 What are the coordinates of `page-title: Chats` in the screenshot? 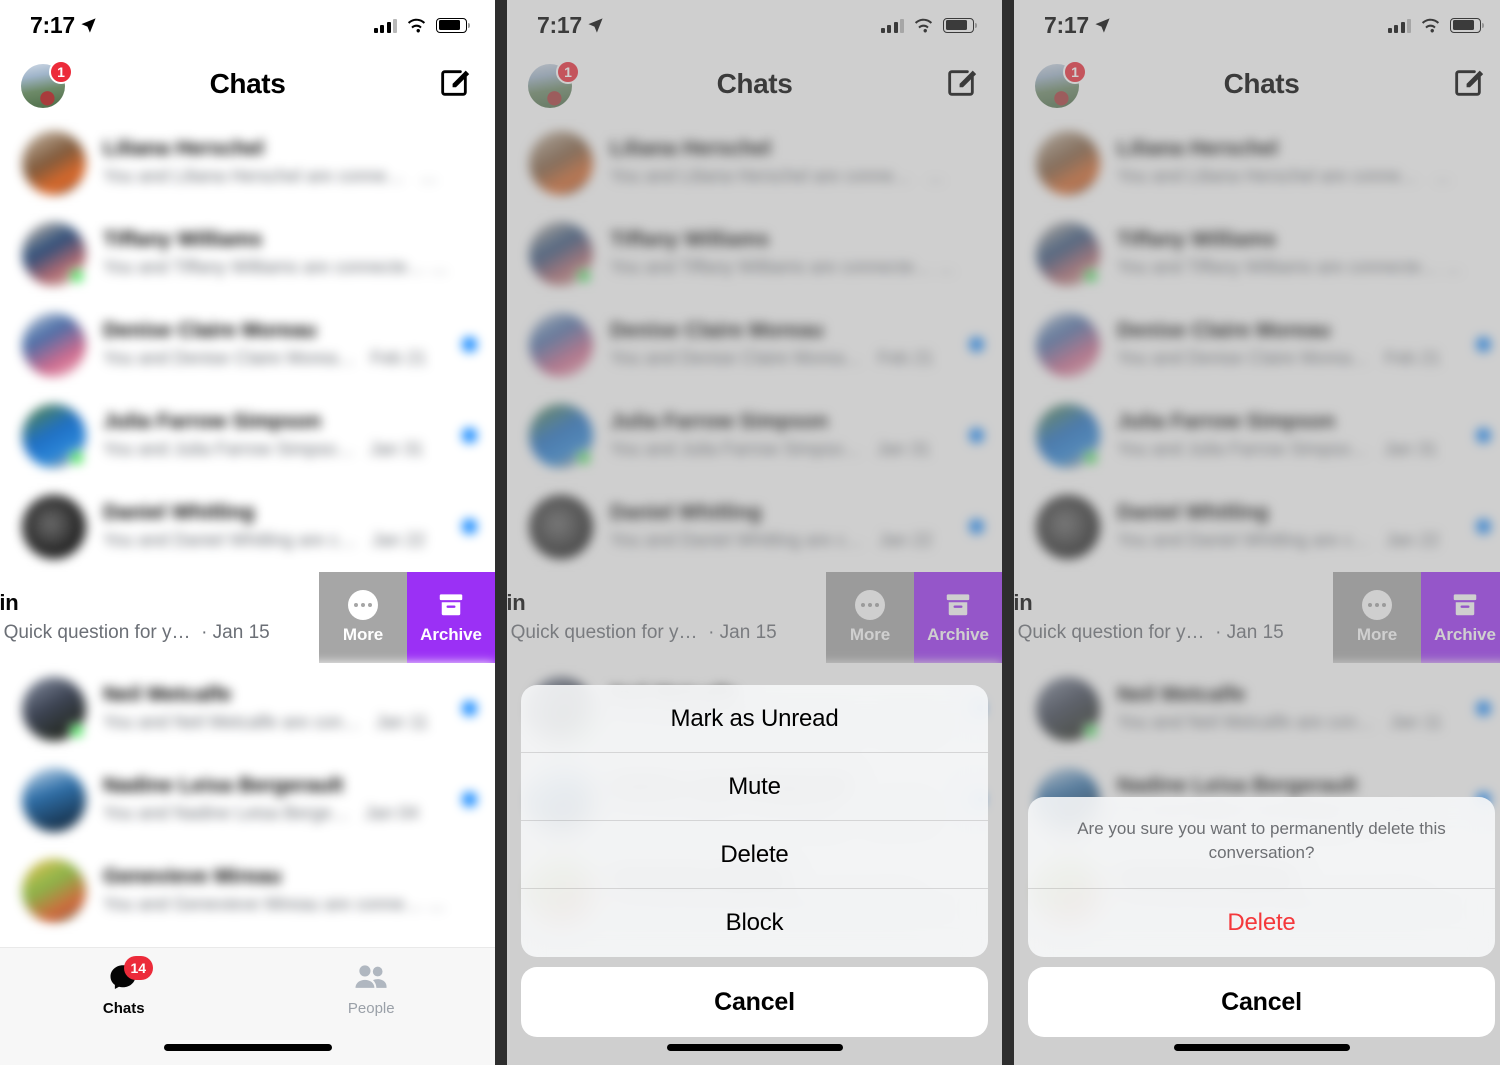 It's located at (247, 83).